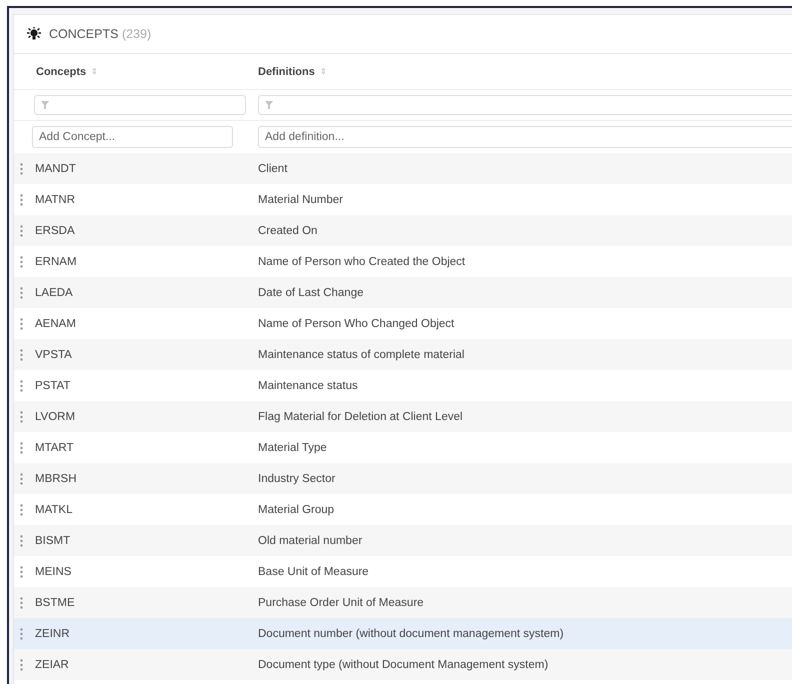 The image size is (792, 684). I want to click on concept-cell: MATKL, so click(53, 510).